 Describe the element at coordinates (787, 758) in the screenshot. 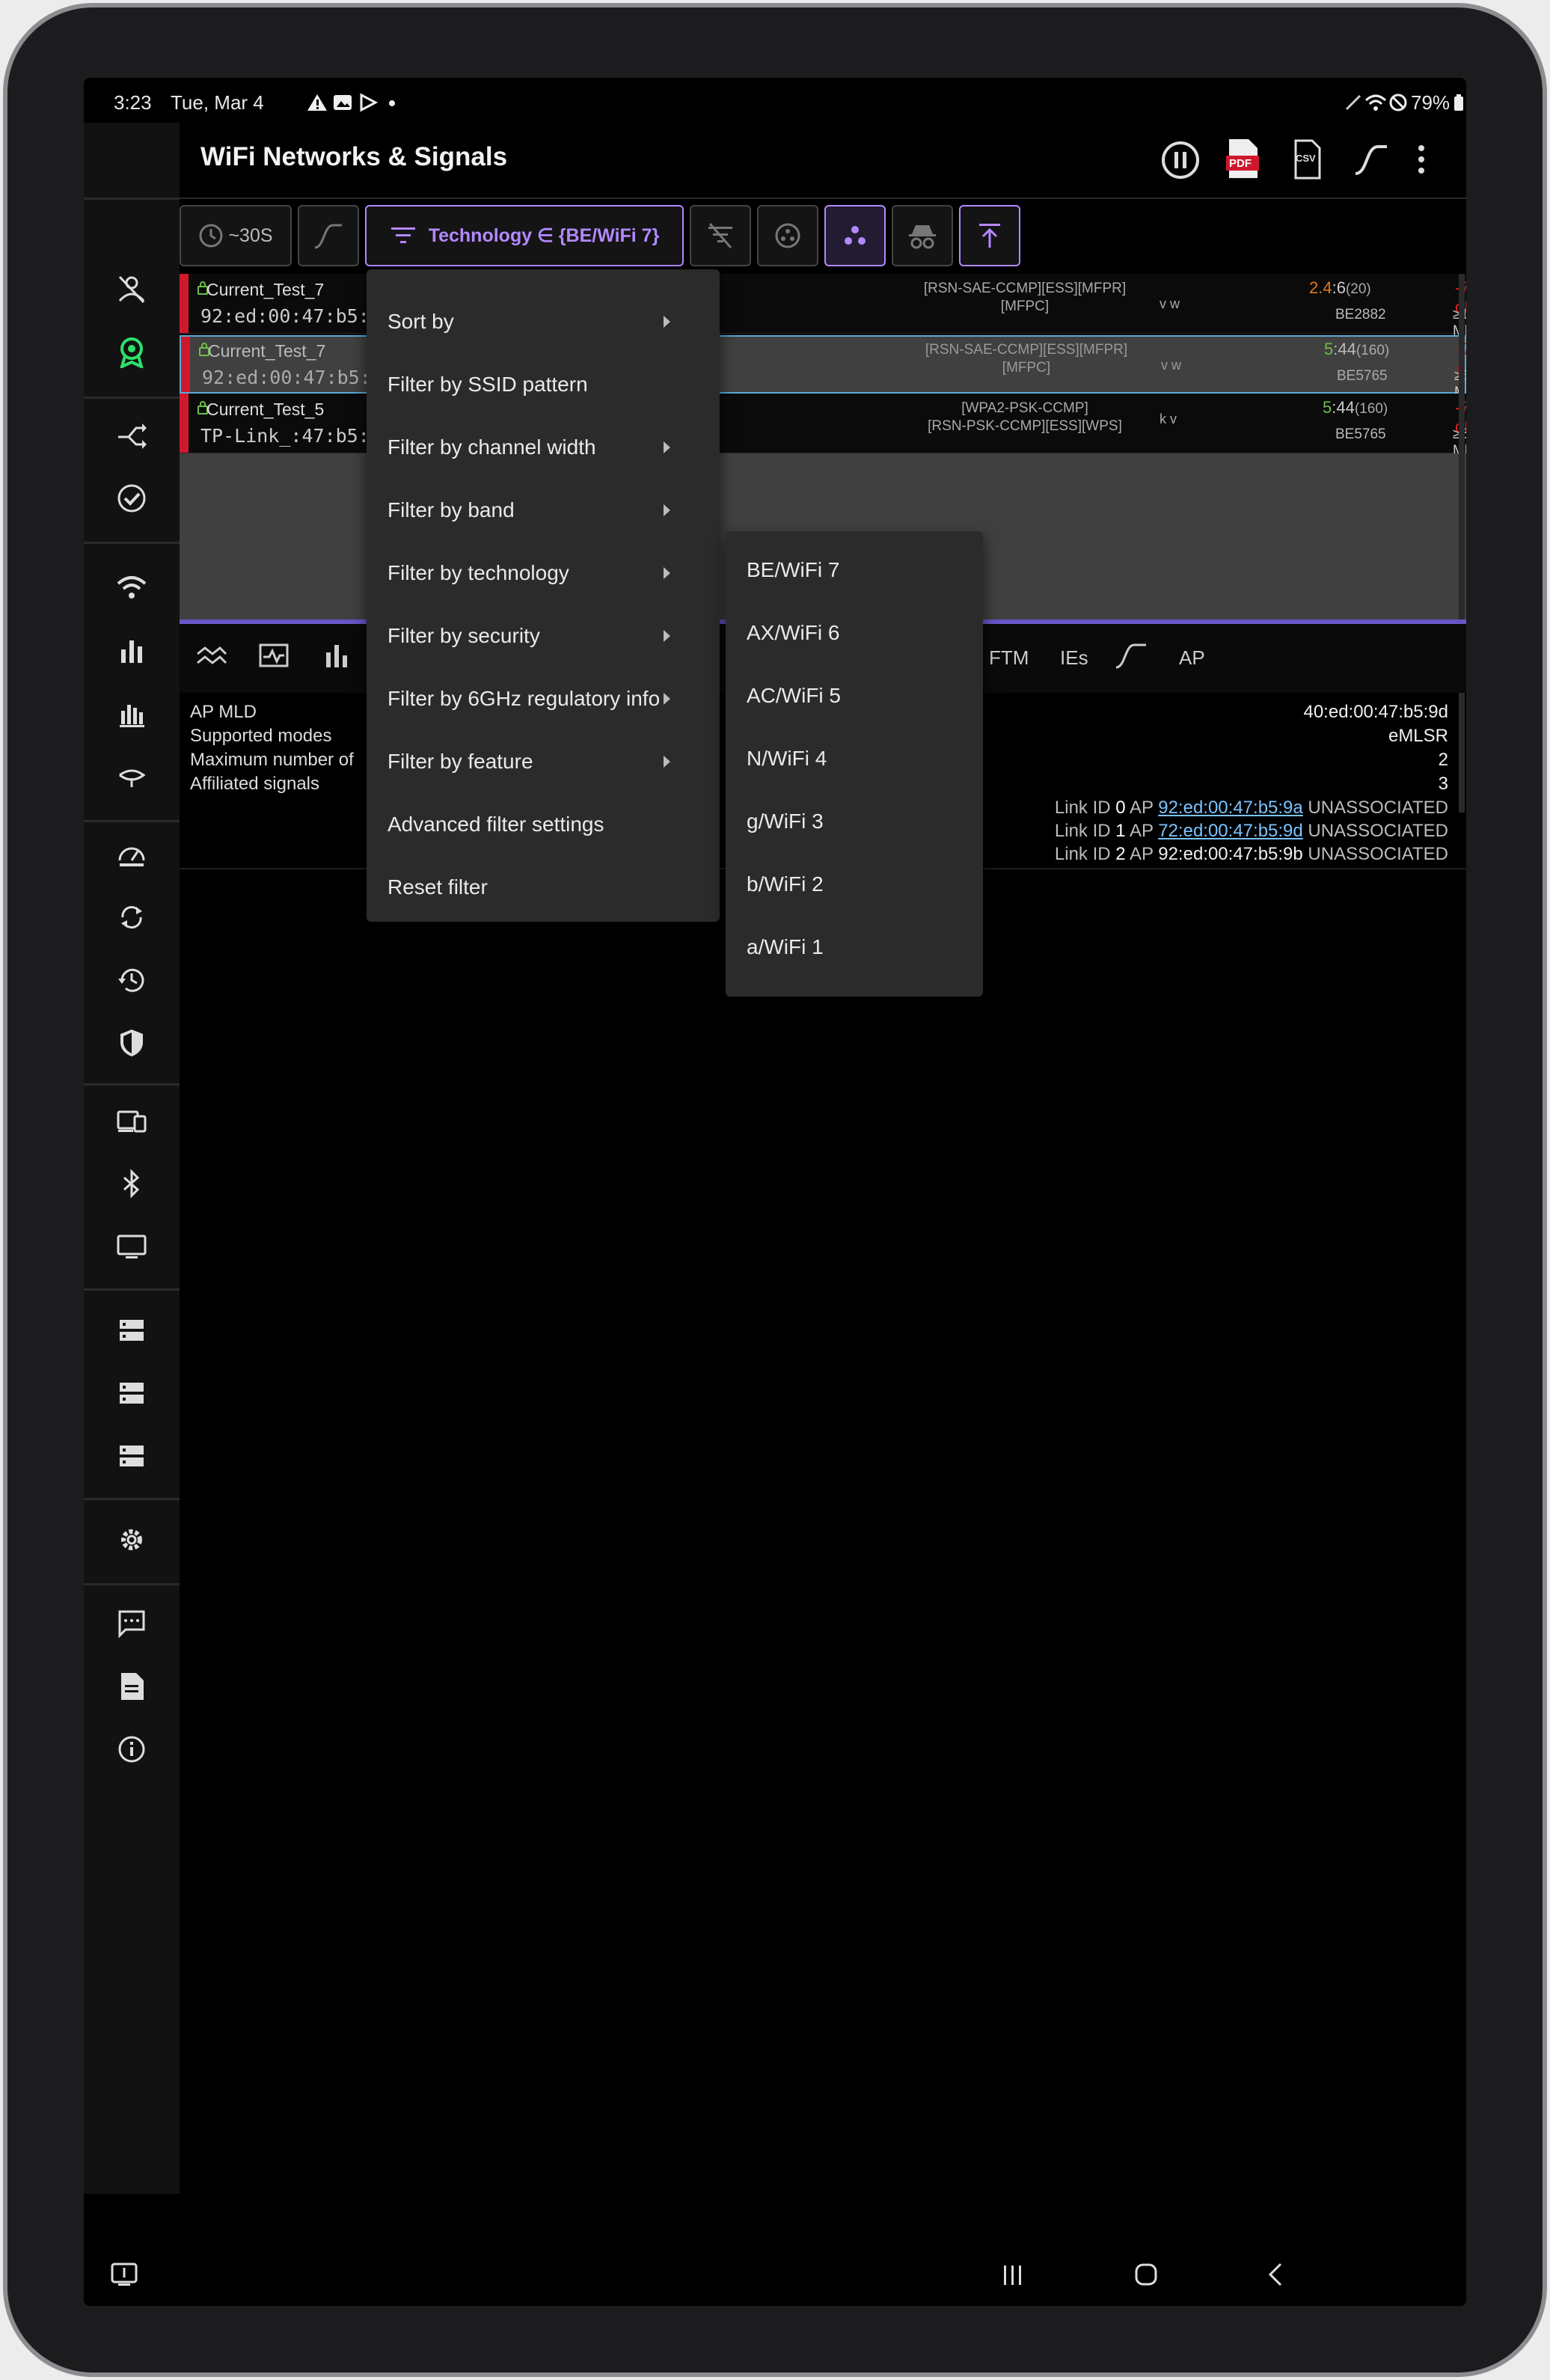

I see `submenu-item-wifi4: N/WiFi 4` at that location.